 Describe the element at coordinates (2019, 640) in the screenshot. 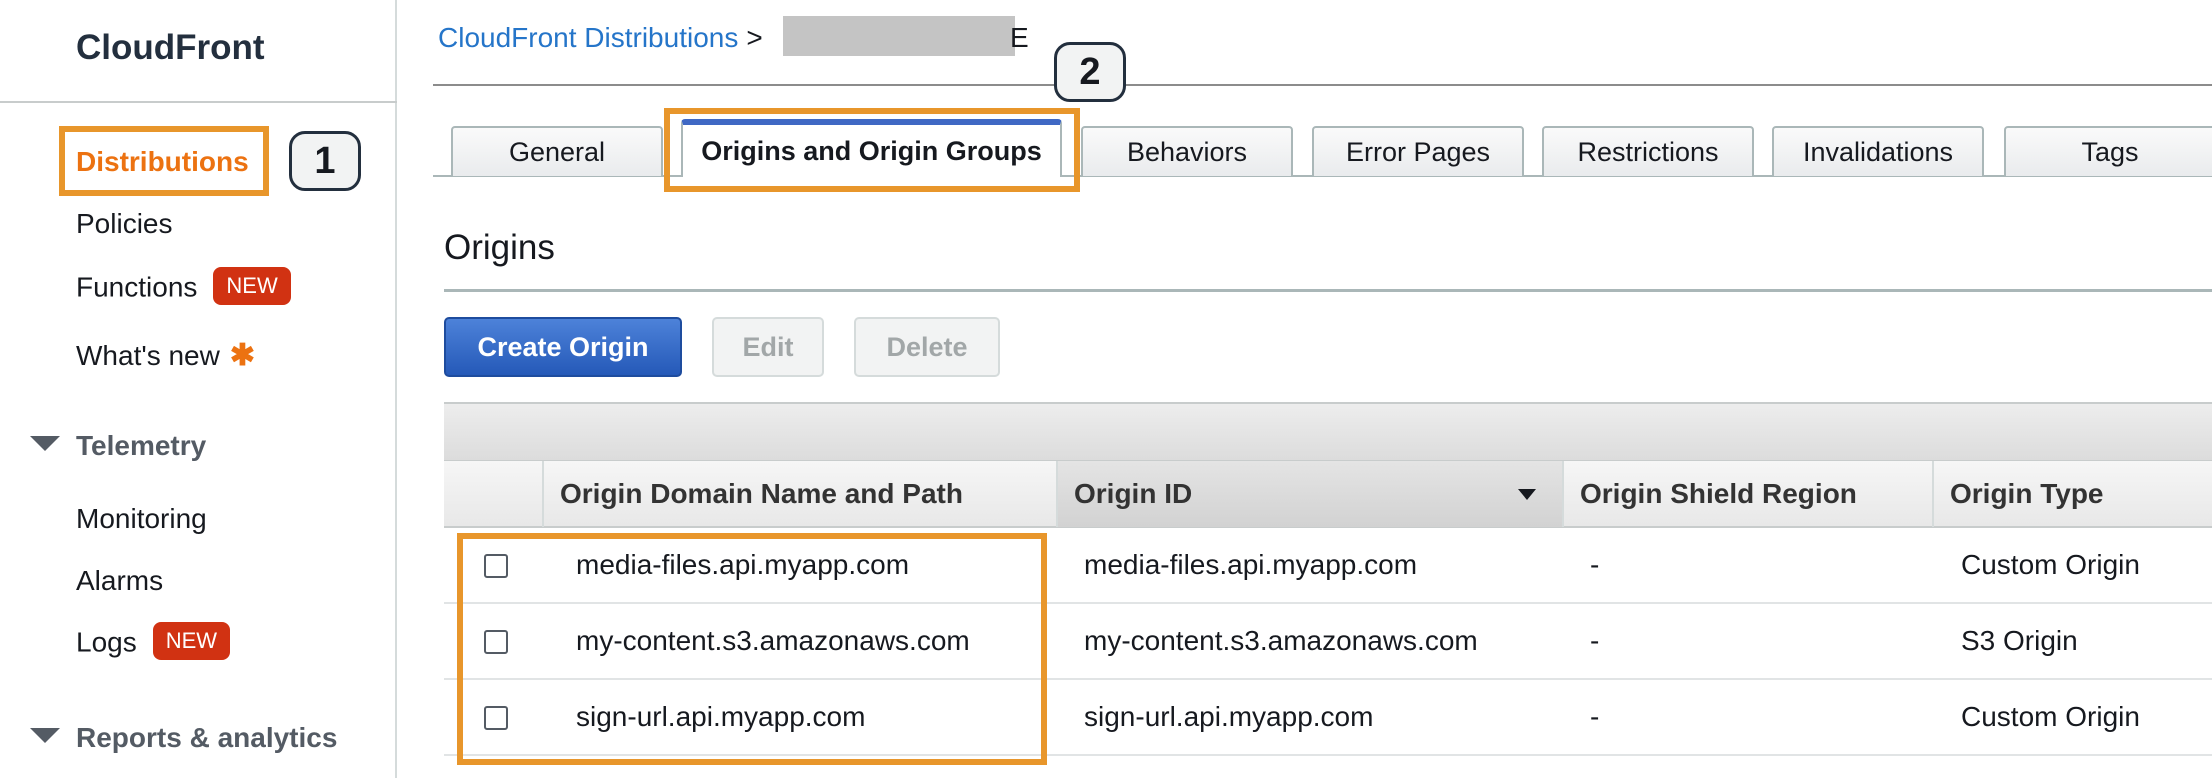

I see `cell-origin-type: S3 Origin` at that location.